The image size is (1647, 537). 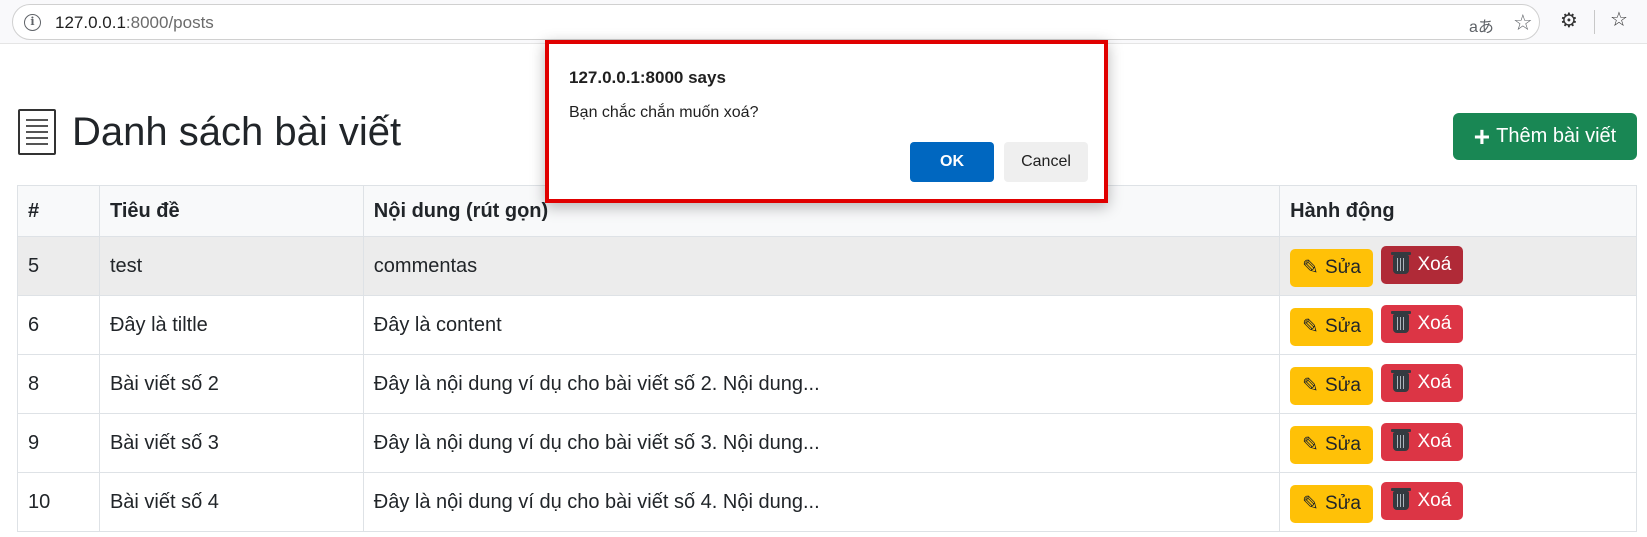 I want to click on cell-title: Đây là tiltle, so click(x=231, y=325).